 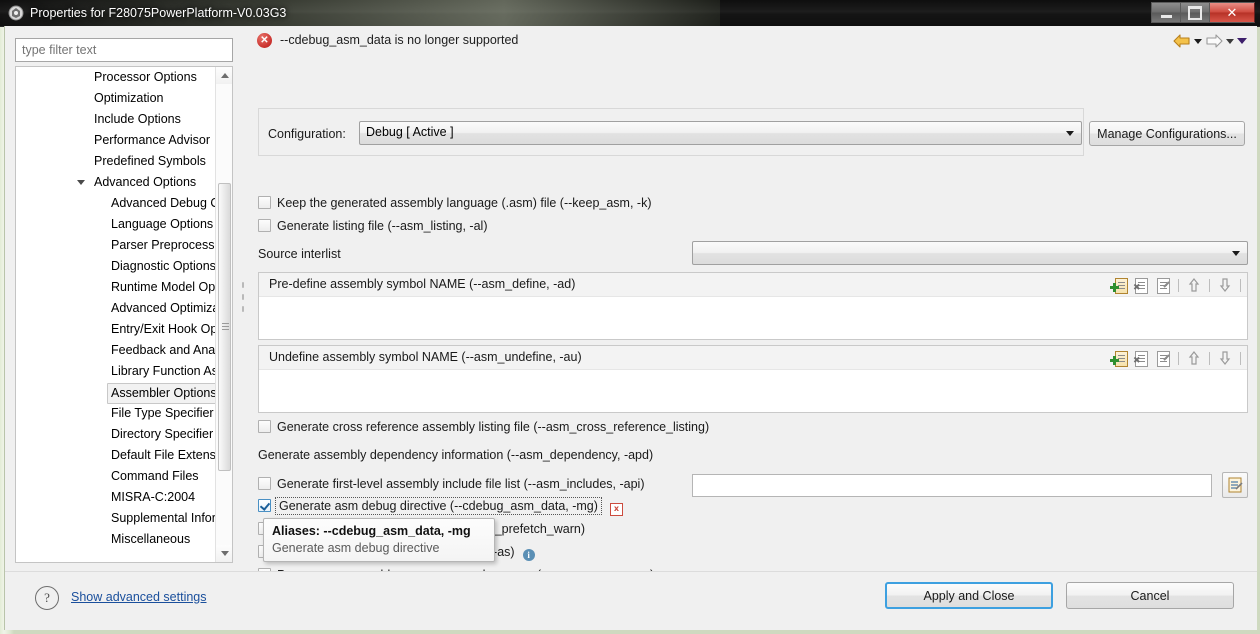 I want to click on sidebar-item-predefined-symbols: Predefined Symbols, so click(x=116, y=161).